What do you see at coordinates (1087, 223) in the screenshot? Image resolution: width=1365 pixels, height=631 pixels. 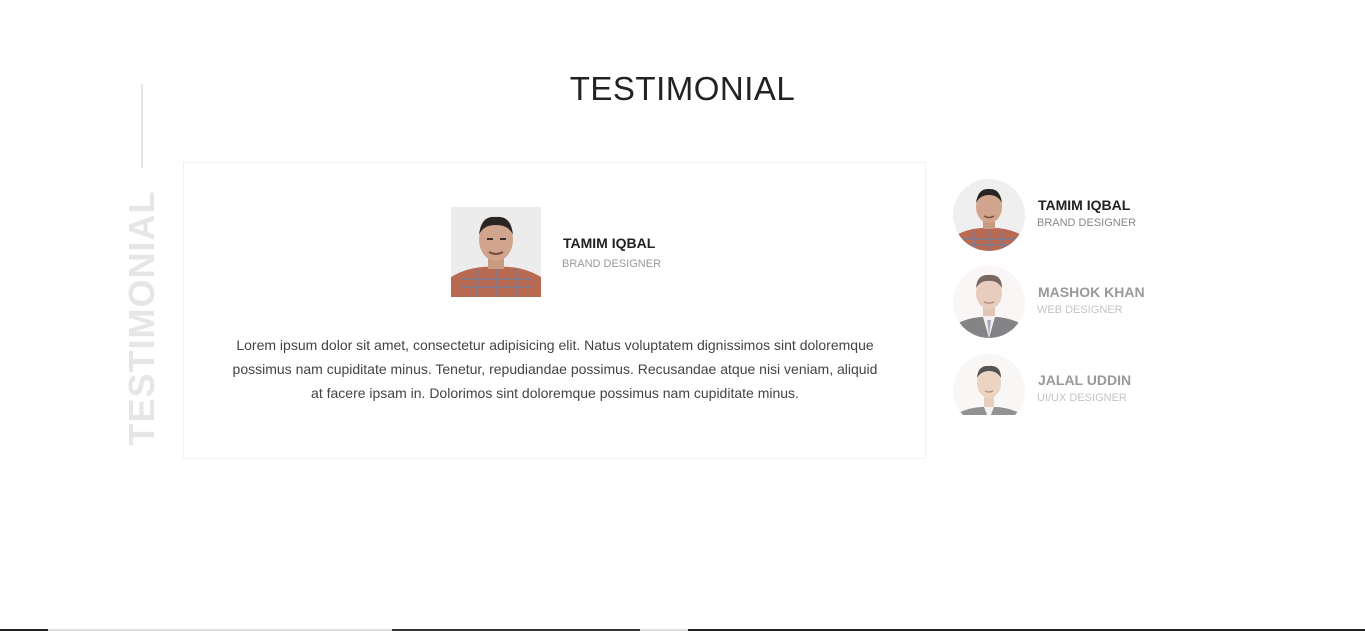 I see `testimonial-item-role: BRAND DESIGNER` at bounding box center [1087, 223].